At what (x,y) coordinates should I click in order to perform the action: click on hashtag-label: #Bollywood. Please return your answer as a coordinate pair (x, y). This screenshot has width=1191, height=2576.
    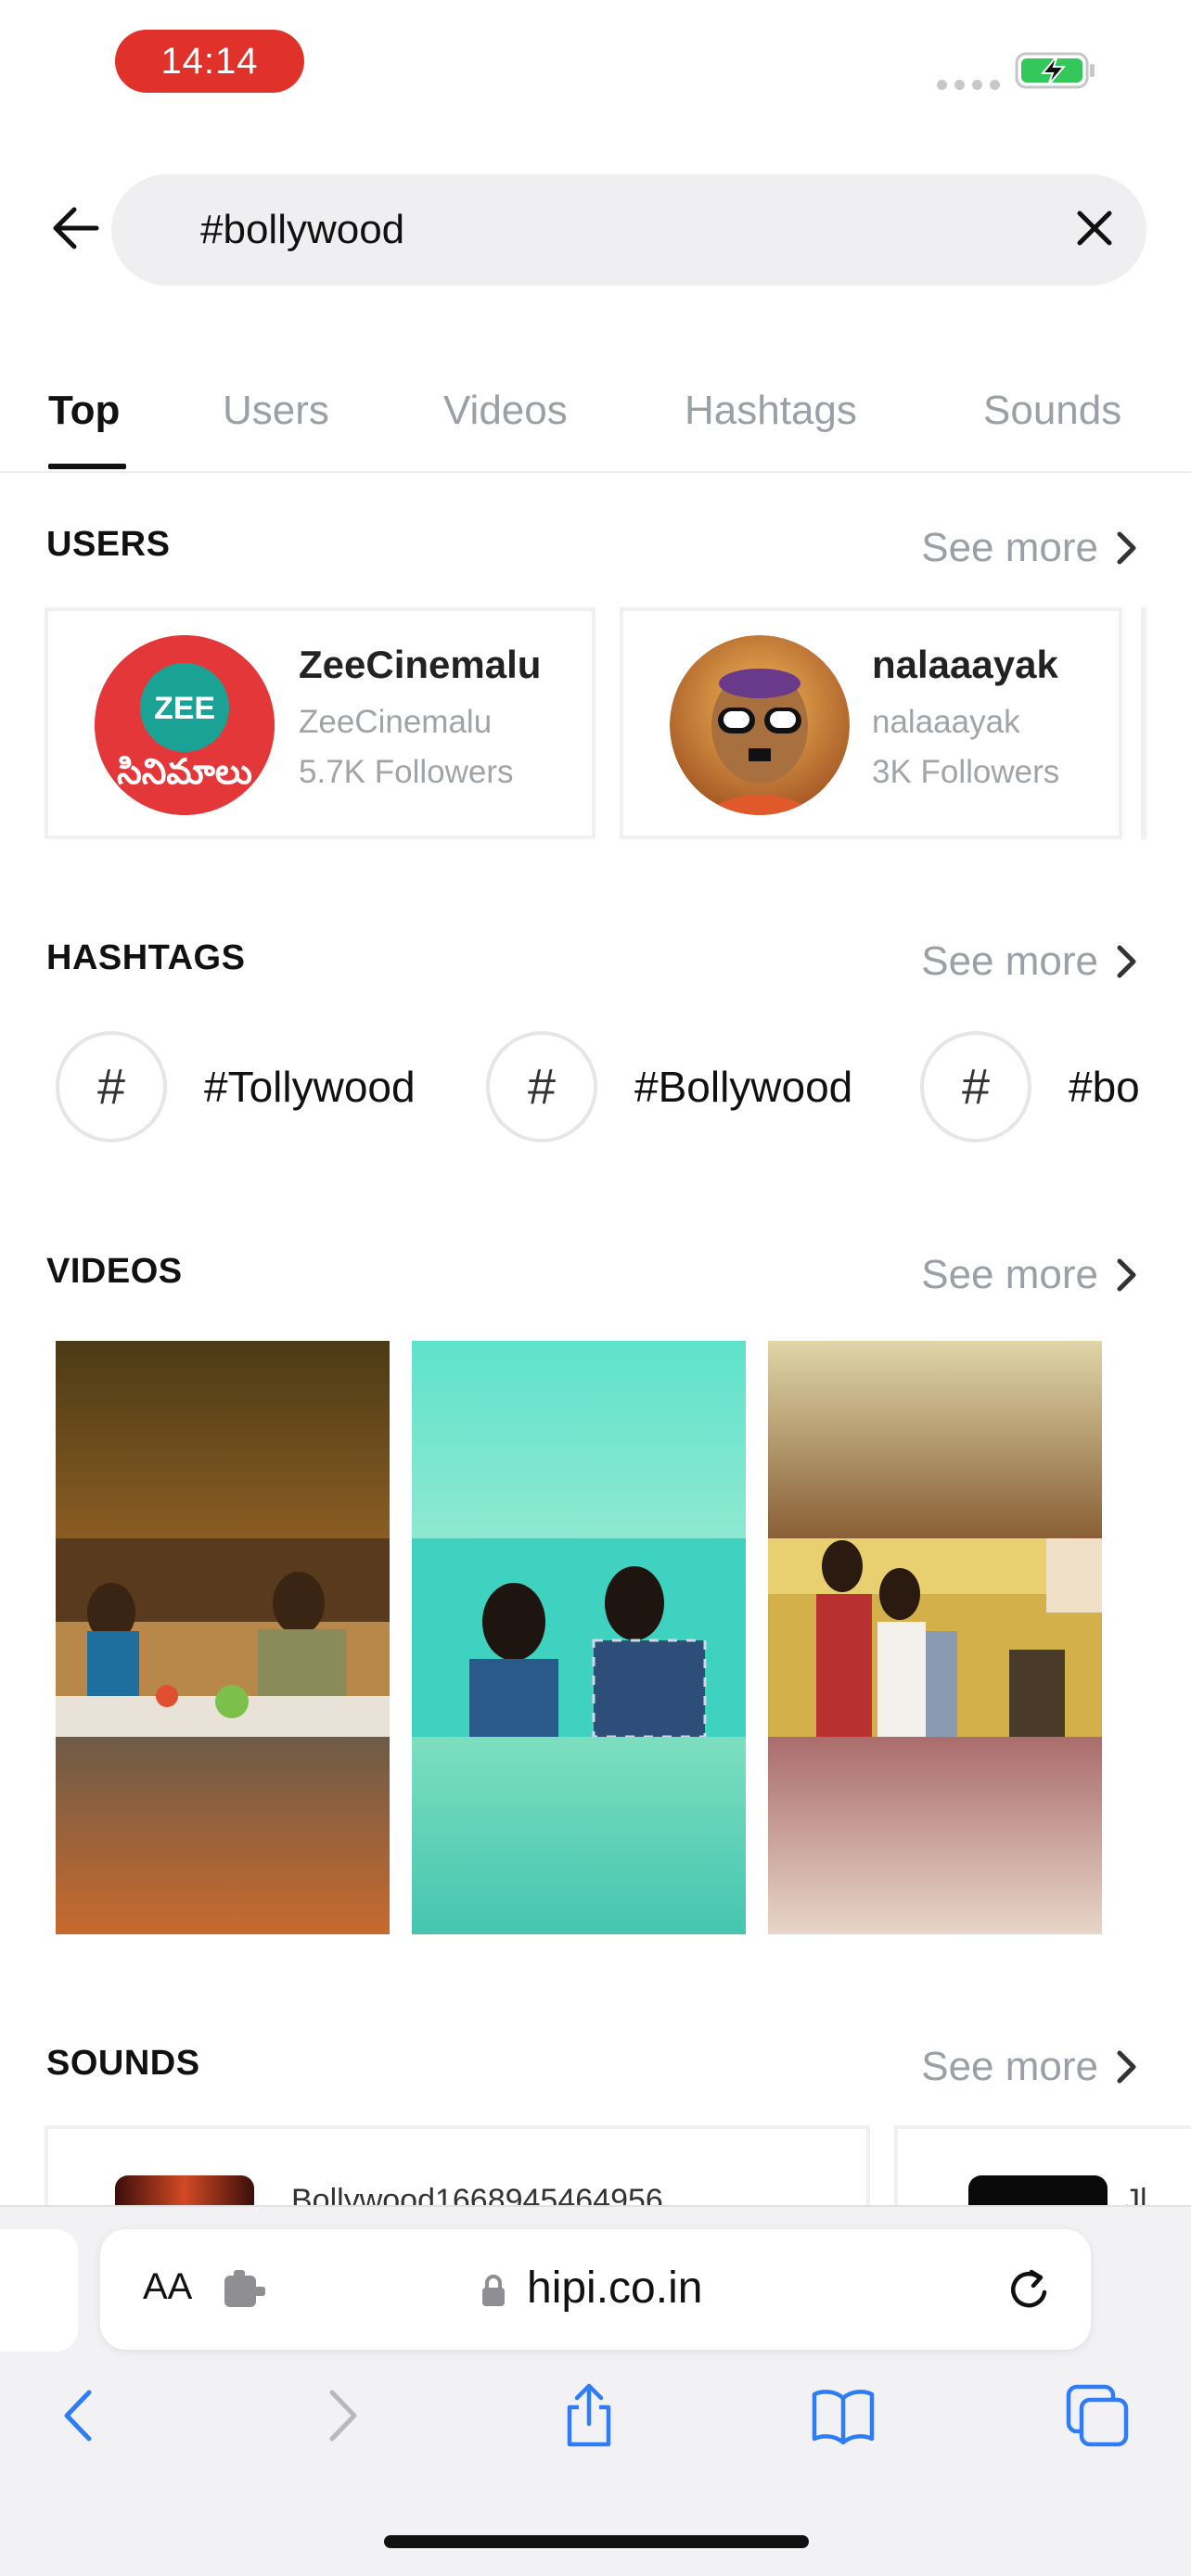
    Looking at the image, I should click on (743, 1087).